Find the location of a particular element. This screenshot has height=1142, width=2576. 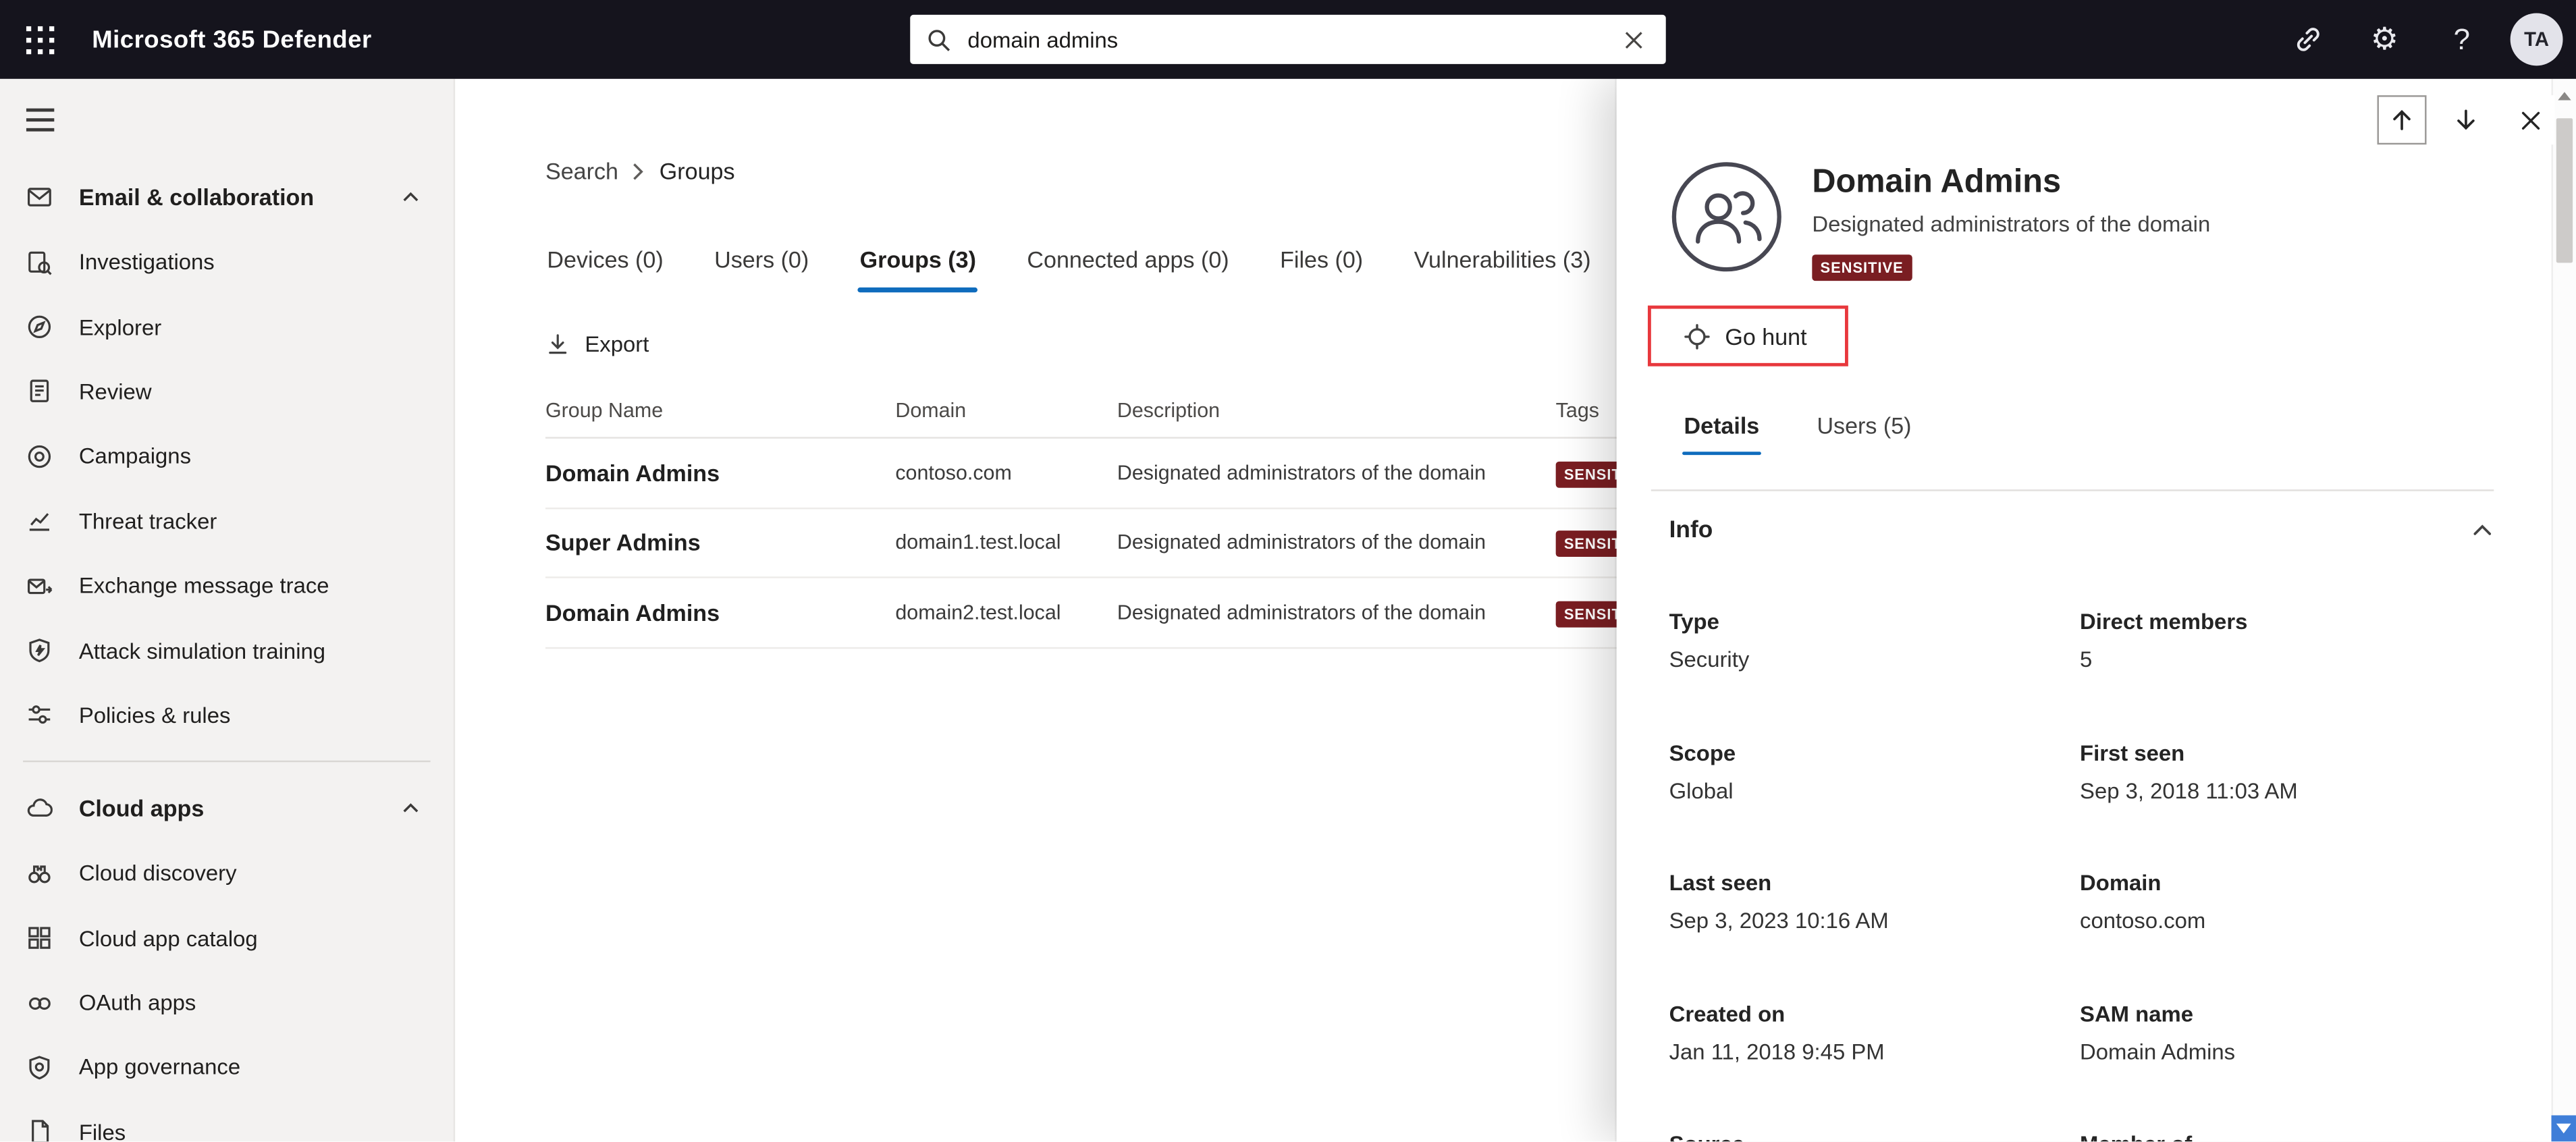

sidebar-divider is located at coordinates (227, 762).